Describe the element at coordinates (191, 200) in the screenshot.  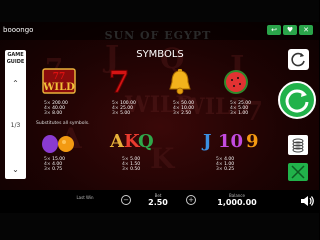
I see `bet-increase-button: +` at that location.